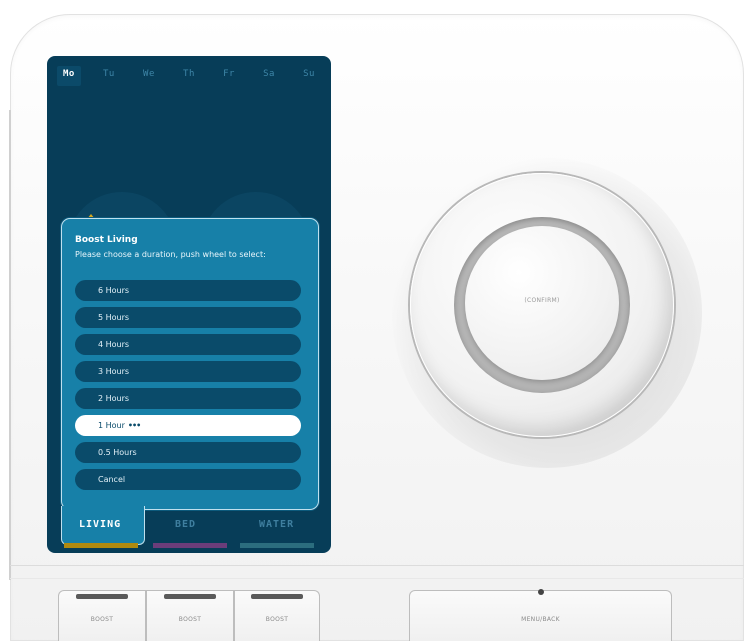  I want to click on option-cancel: Cancel, so click(188, 479).